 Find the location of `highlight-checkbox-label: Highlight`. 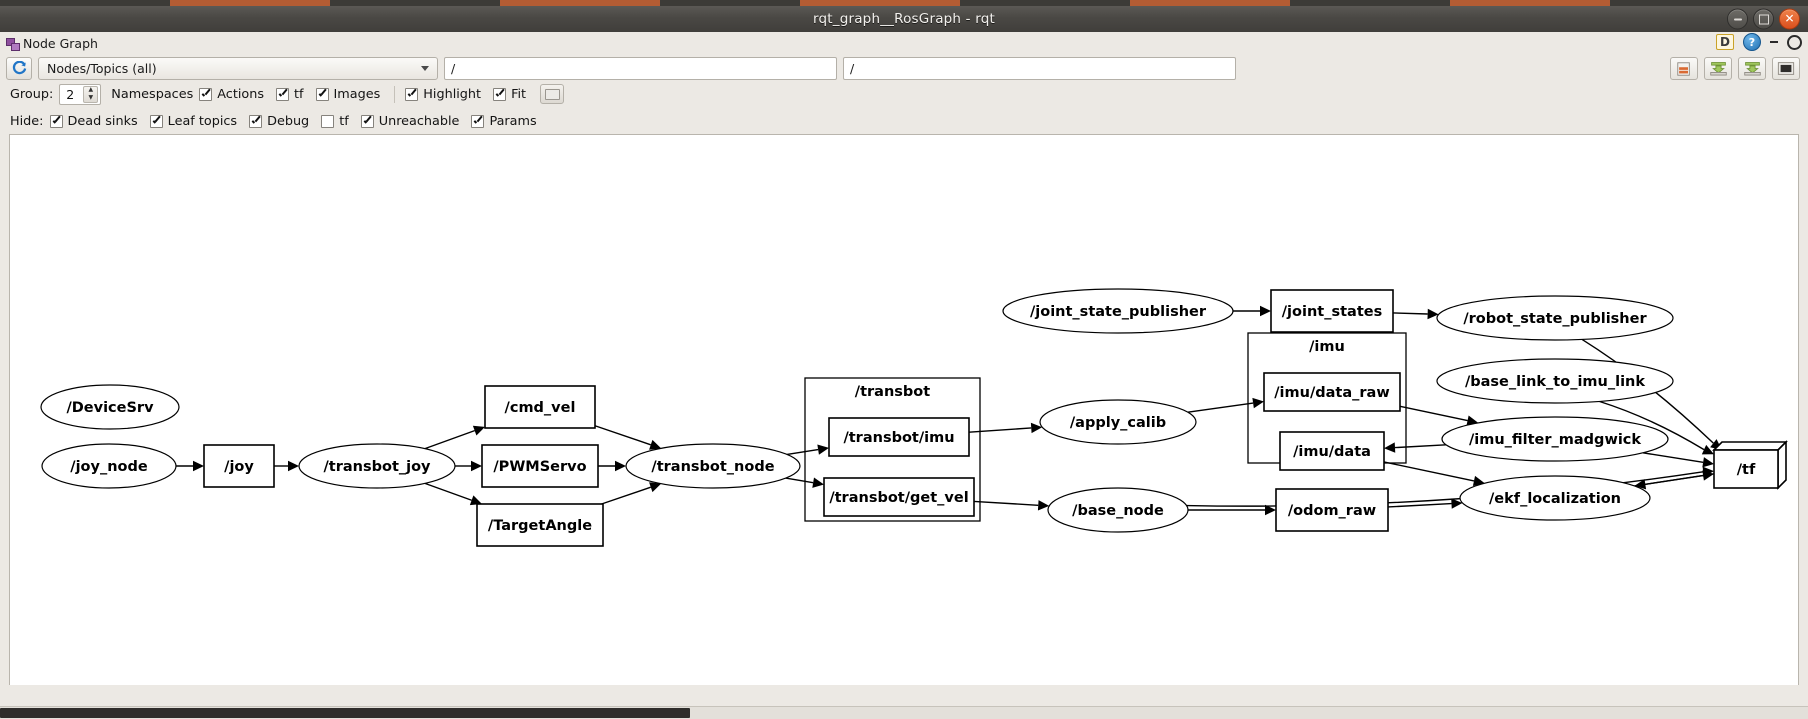

highlight-checkbox-label: Highlight is located at coordinates (452, 94).